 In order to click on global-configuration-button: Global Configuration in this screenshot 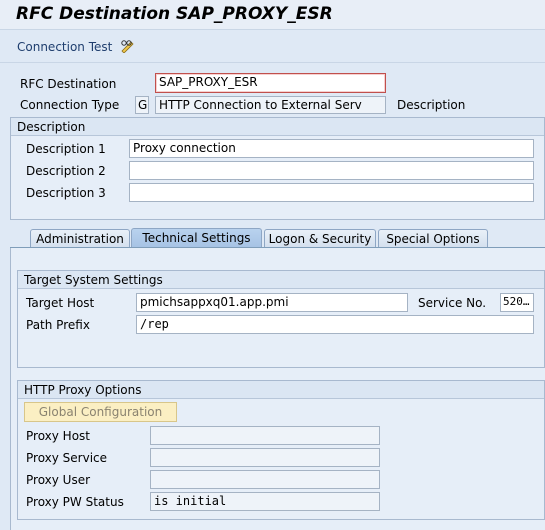, I will do `click(100, 412)`.